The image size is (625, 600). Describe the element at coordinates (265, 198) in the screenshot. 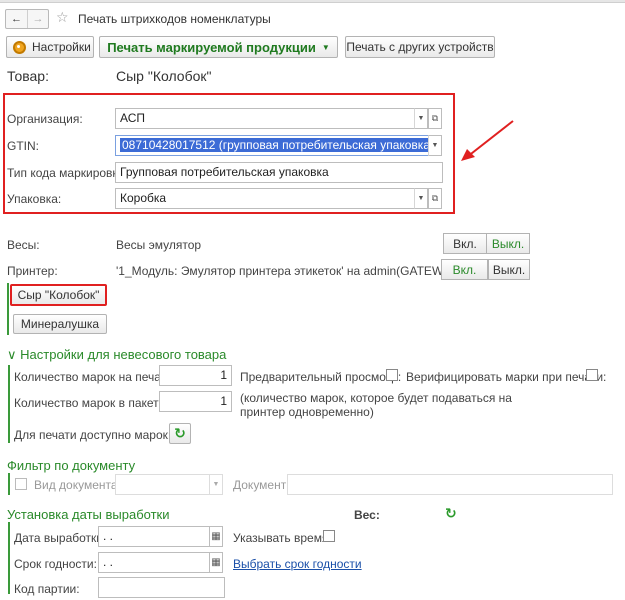

I see `package-field: Коробка` at that location.